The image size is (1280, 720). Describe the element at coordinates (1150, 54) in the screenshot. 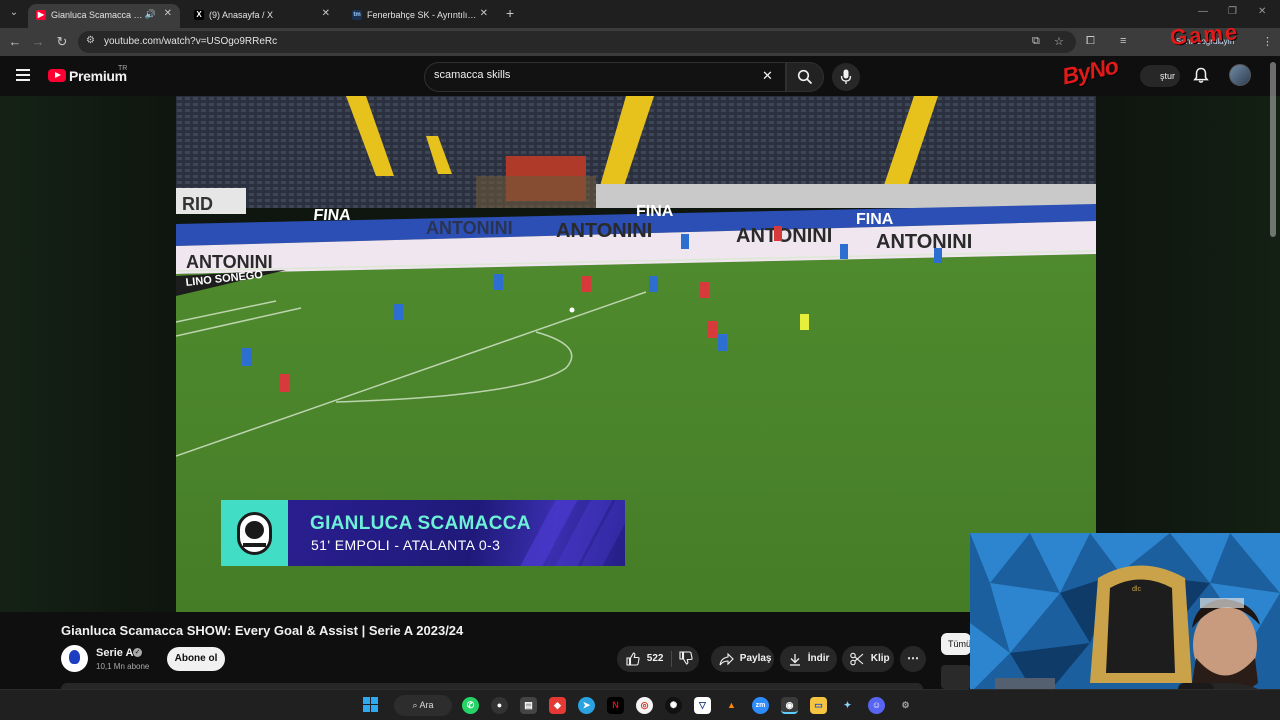

I see `streamer-watermark-logo: ByNo Game` at that location.